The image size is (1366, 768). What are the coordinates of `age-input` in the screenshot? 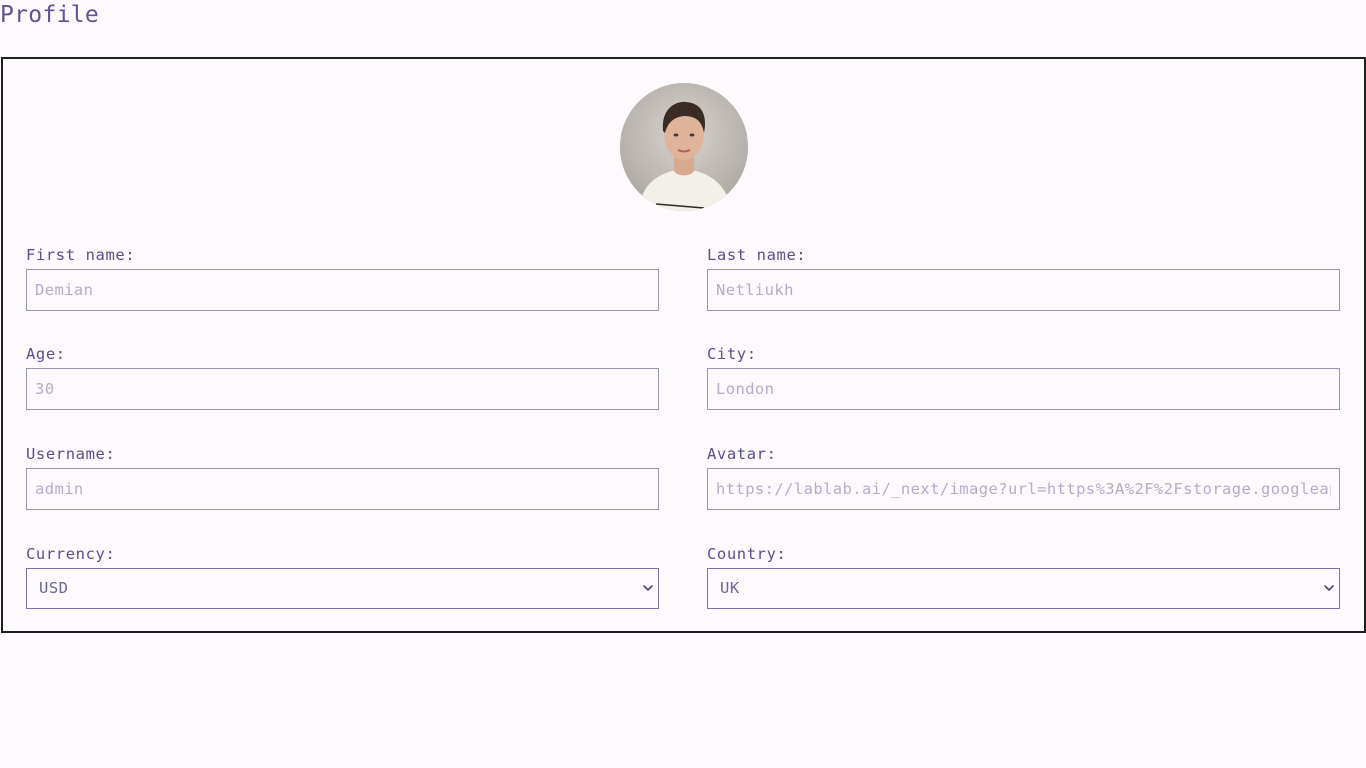 It's located at (342, 389).